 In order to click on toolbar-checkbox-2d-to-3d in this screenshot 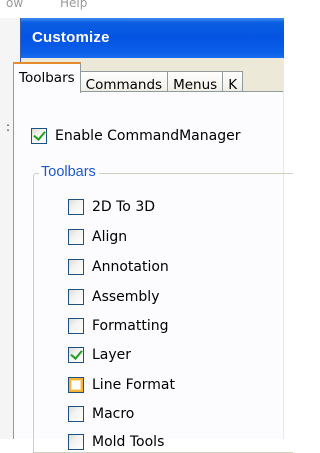, I will do `click(76, 207)`.